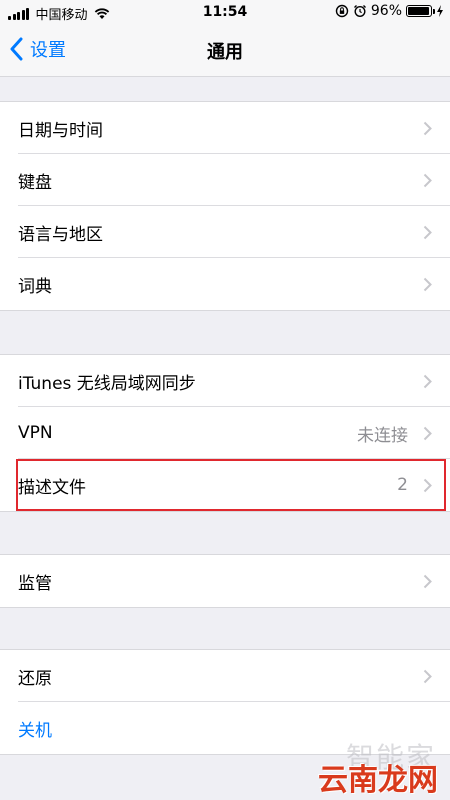  I want to click on row-label: 语言与地区, so click(60, 234).